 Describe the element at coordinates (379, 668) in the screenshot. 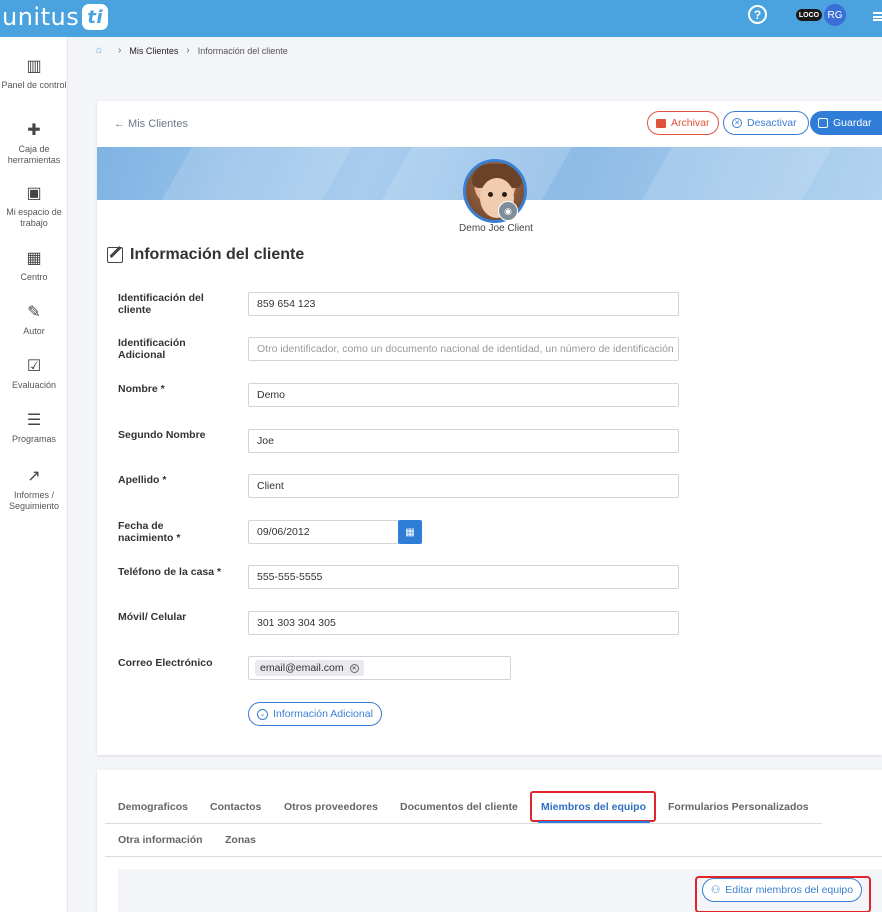

I see `email-field: email@email.com ✕` at that location.